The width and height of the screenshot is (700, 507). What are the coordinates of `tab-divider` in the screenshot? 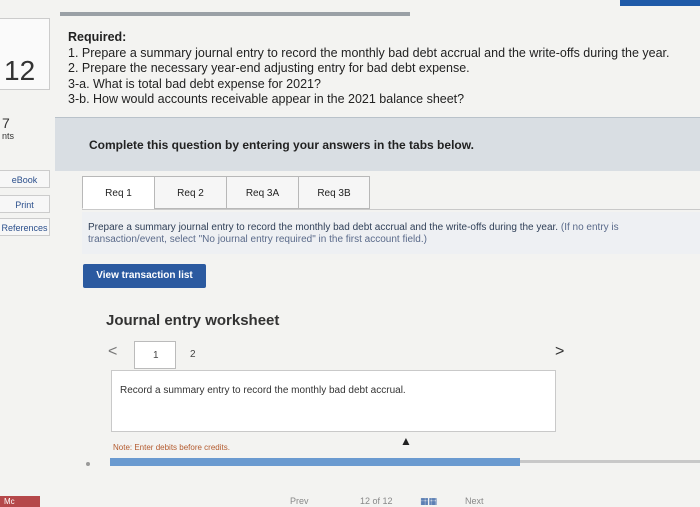 It's located at (391, 209).